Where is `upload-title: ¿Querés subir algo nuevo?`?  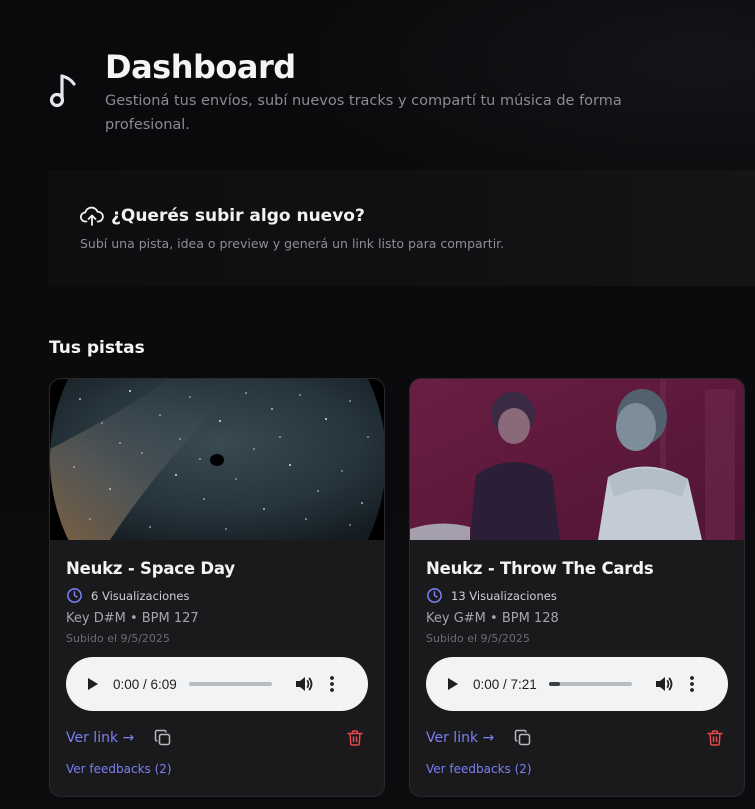 upload-title: ¿Querés subir algo nuevo? is located at coordinates (238, 216).